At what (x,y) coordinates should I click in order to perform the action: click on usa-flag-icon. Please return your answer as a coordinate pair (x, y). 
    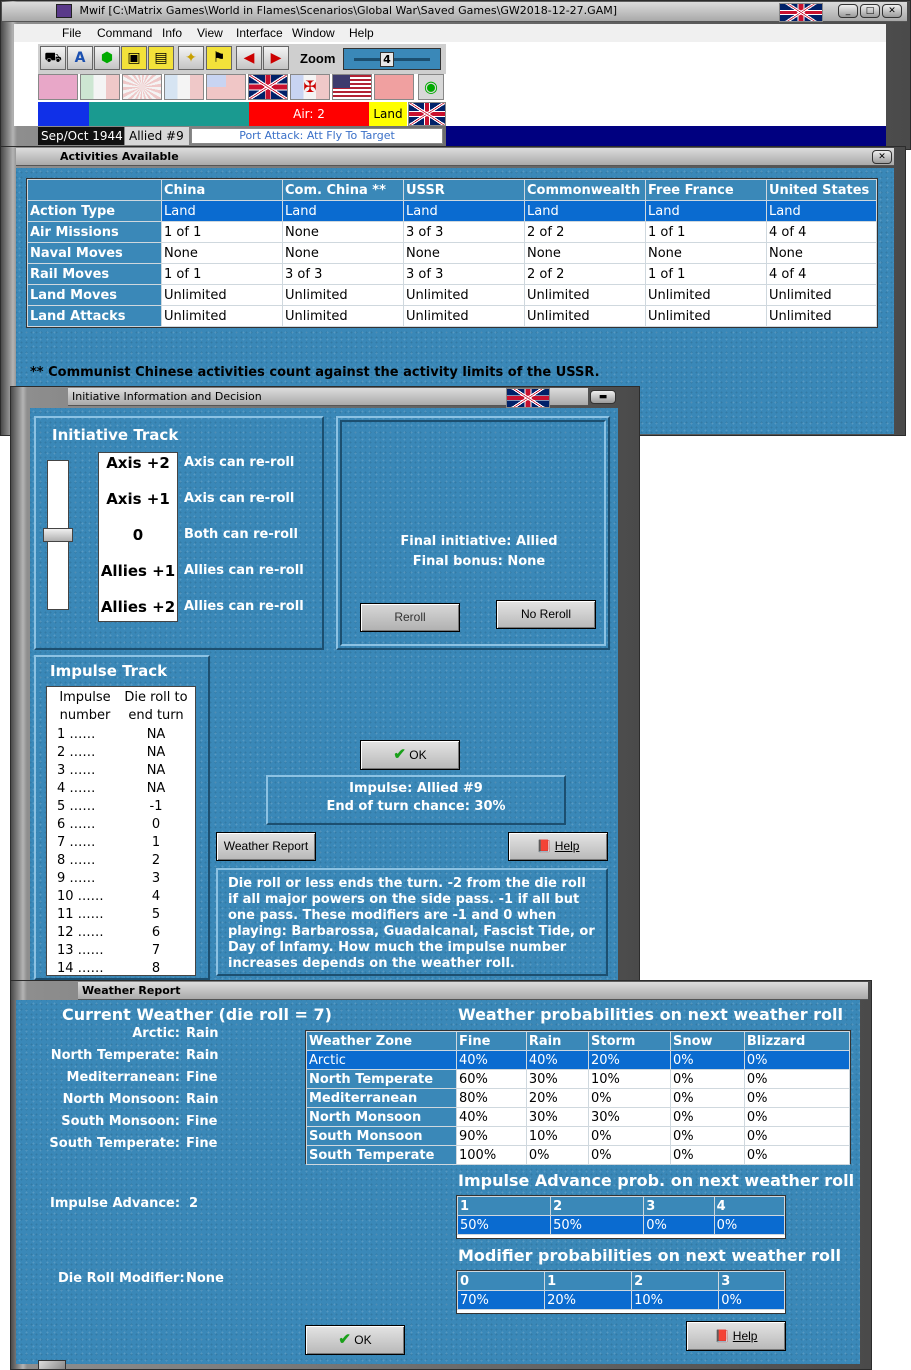
    Looking at the image, I should click on (352, 87).